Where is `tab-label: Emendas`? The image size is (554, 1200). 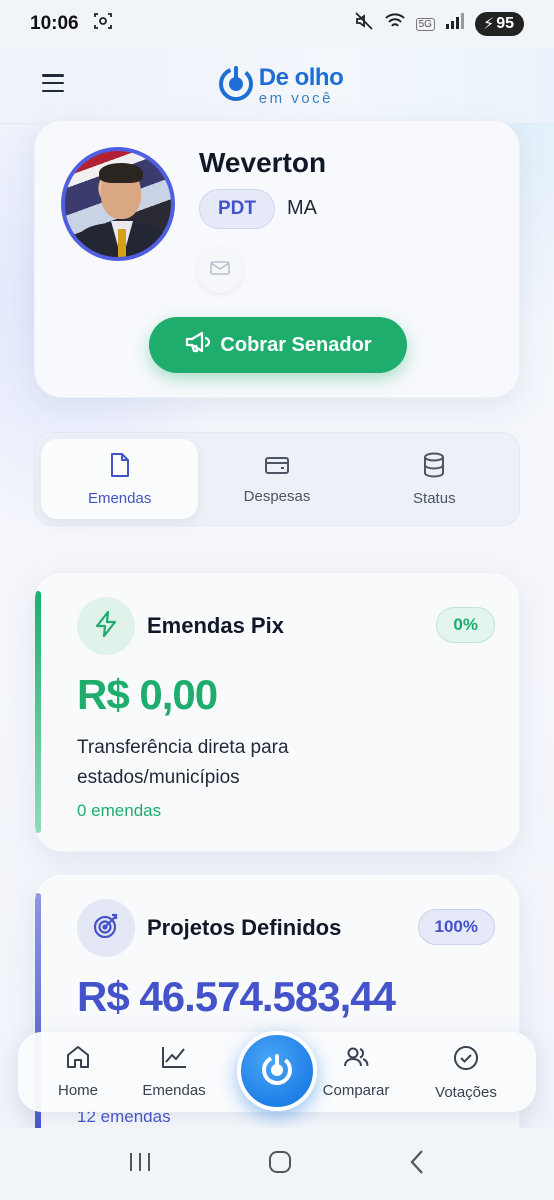
tab-label: Emendas is located at coordinates (119, 498).